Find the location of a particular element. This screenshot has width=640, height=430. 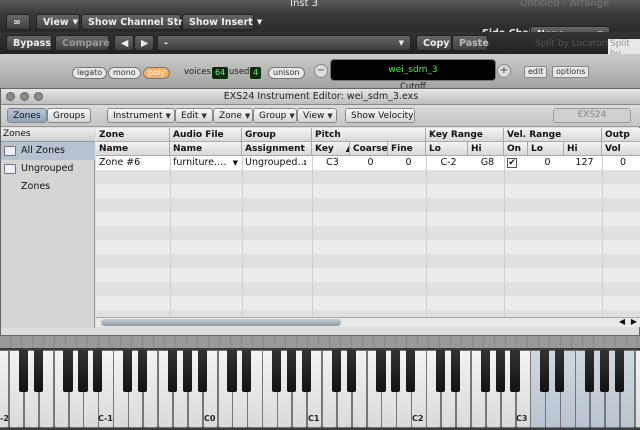

zones-list-item-all: All Zones is located at coordinates (48, 151).